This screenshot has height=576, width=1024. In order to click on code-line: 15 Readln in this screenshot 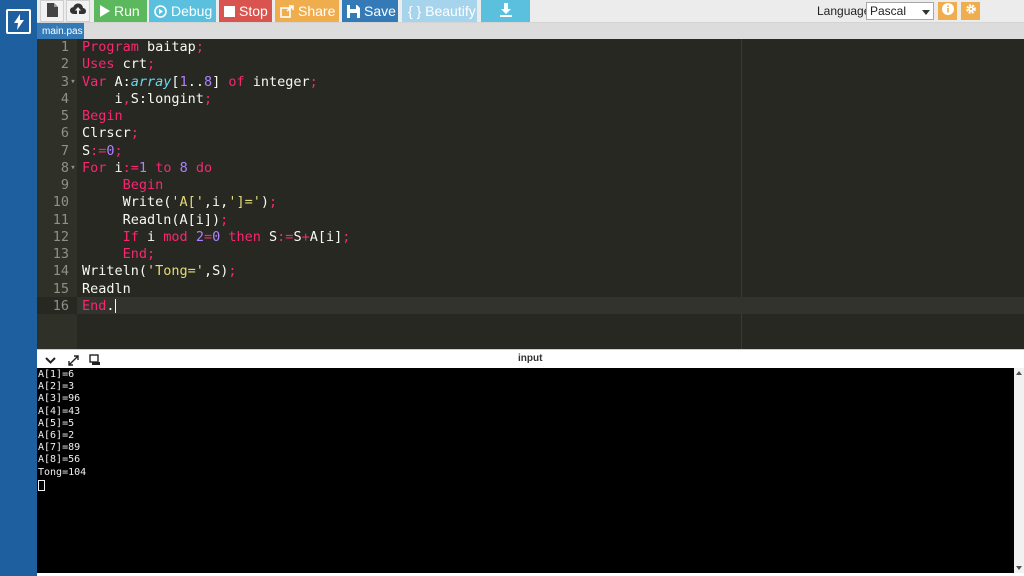, I will do `click(530, 289)`.